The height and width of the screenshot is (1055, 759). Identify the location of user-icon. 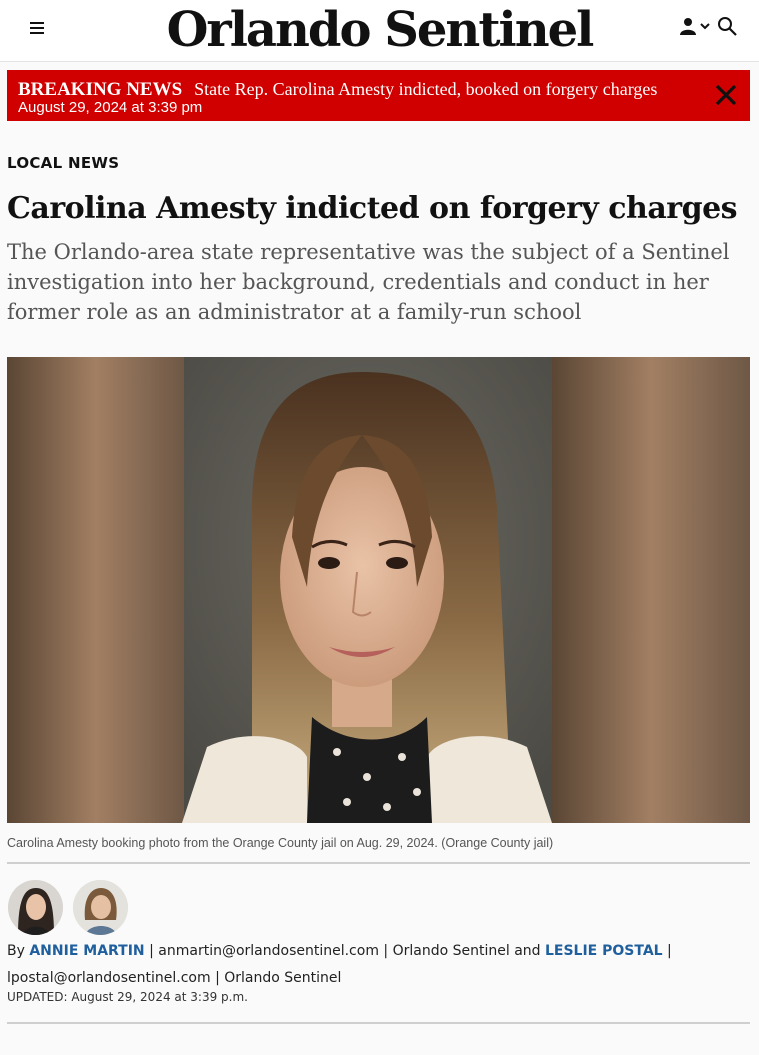
(688, 26).